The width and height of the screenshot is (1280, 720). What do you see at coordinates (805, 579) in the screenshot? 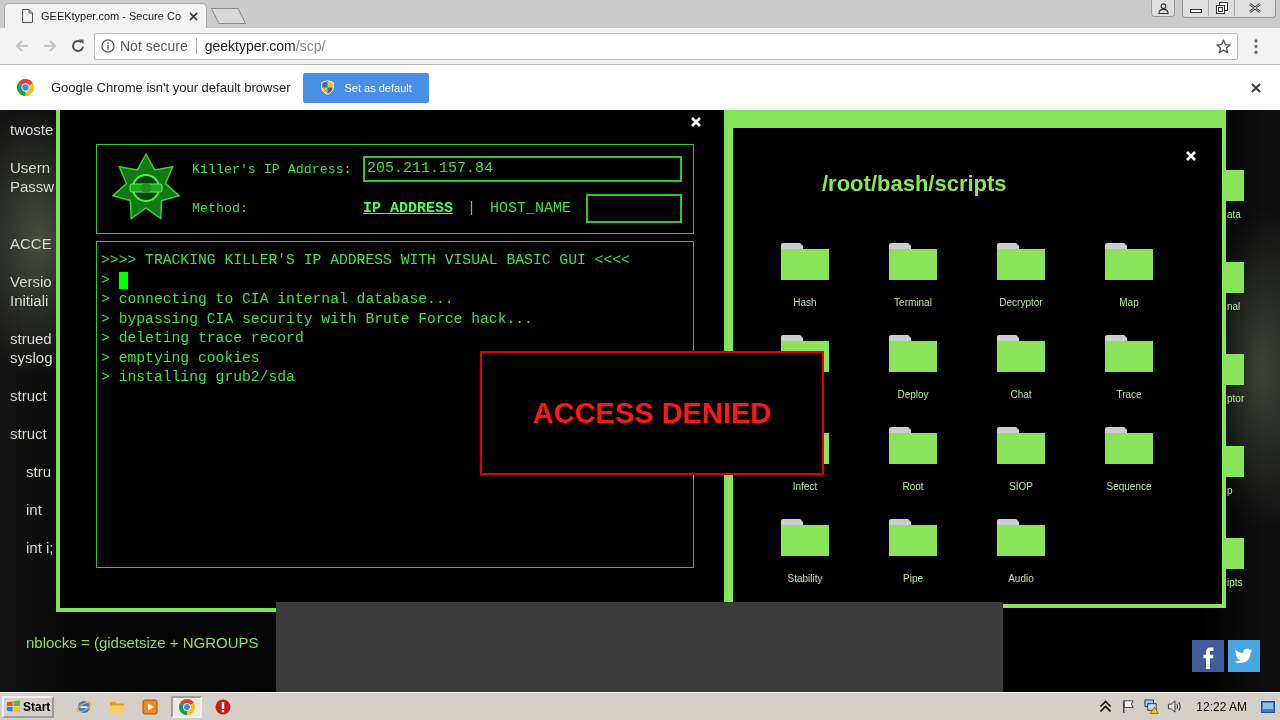
I see `folder-label: Stability` at bounding box center [805, 579].